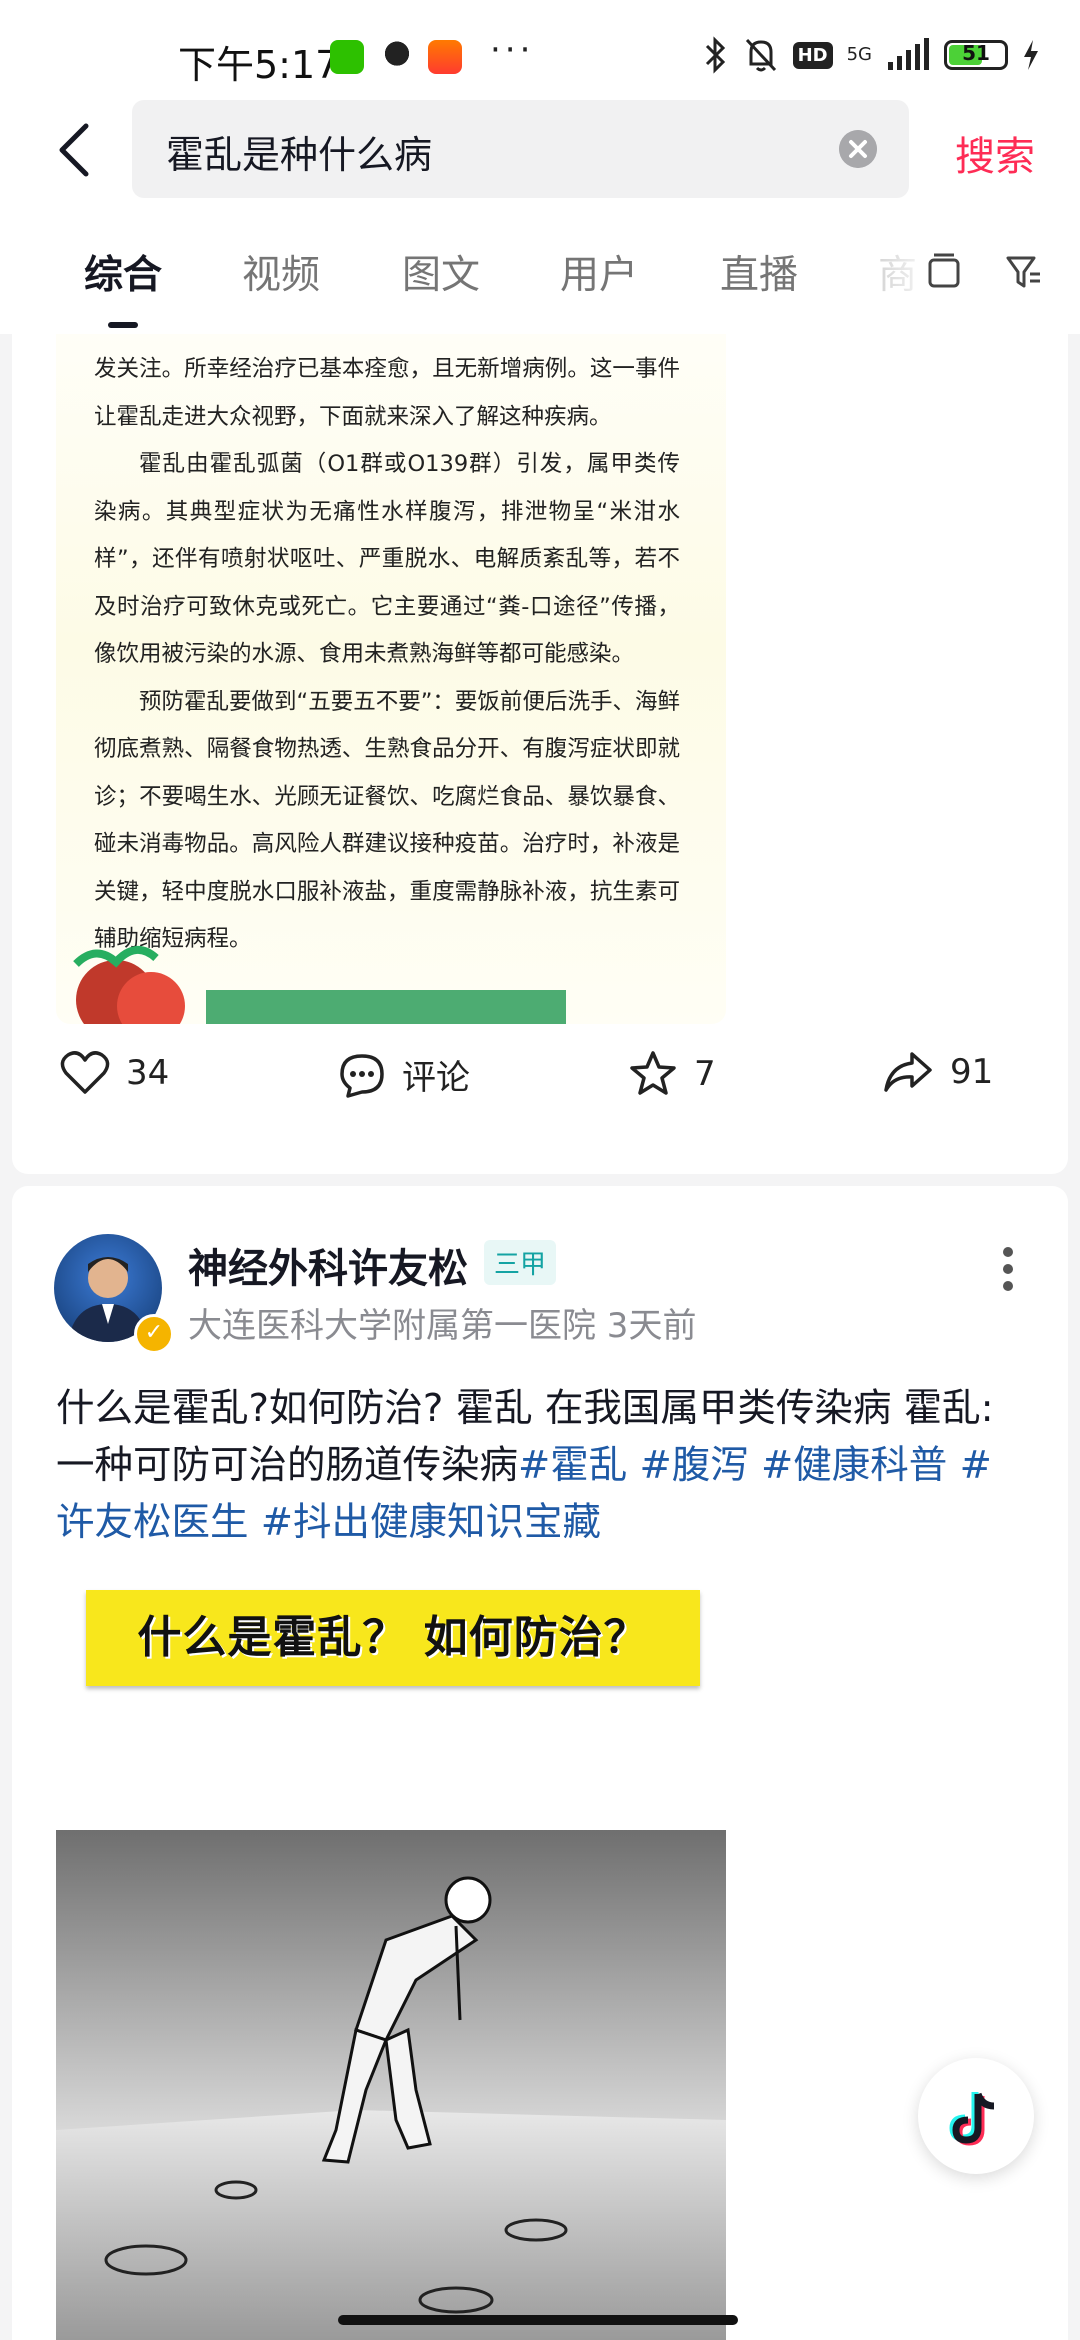 Image resolution: width=1080 pixels, height=2340 pixels. I want to click on author-meta: 大连医科大学附属第一医院 3天前, so click(442, 1326).